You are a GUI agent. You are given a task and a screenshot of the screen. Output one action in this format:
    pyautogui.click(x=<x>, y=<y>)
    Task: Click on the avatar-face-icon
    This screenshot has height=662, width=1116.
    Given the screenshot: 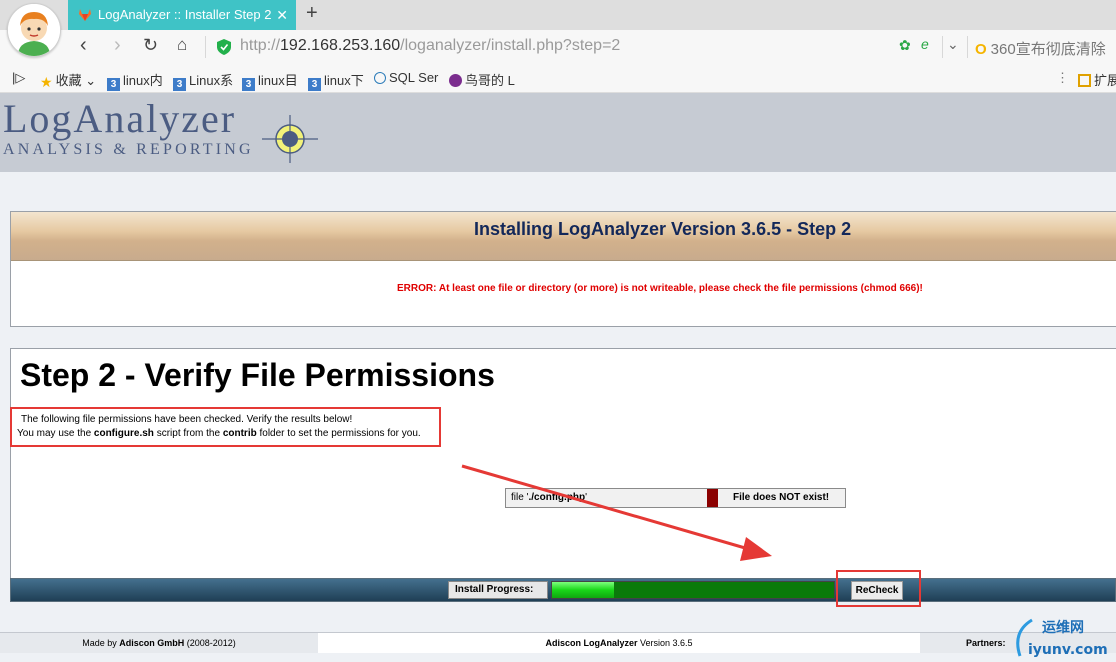 What is the action you would take?
    pyautogui.click(x=34, y=30)
    